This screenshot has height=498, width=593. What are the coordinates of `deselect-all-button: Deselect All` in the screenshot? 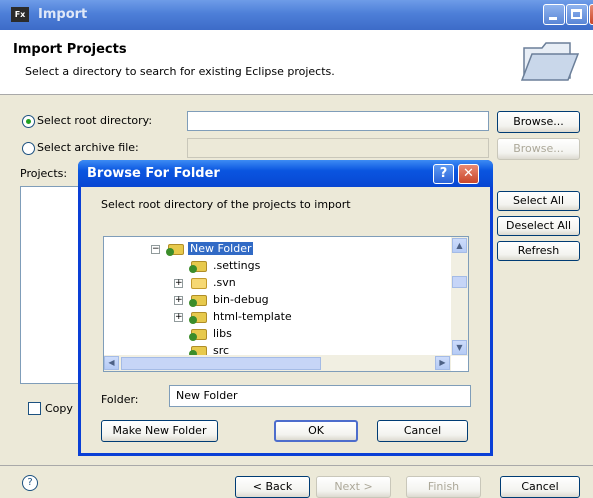 It's located at (538, 226).